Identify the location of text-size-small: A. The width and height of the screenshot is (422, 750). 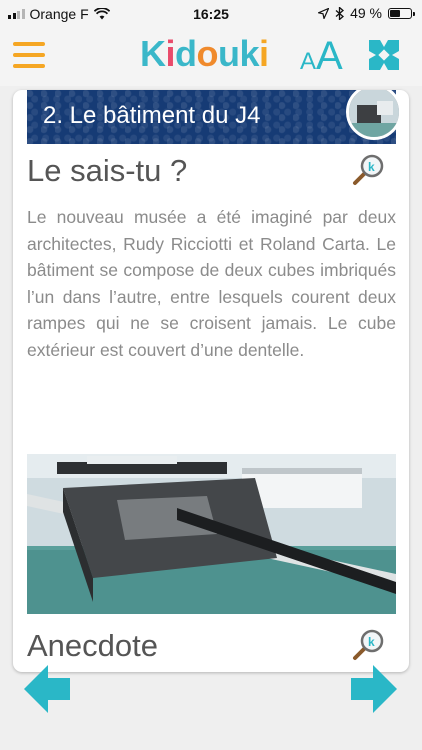
(308, 61).